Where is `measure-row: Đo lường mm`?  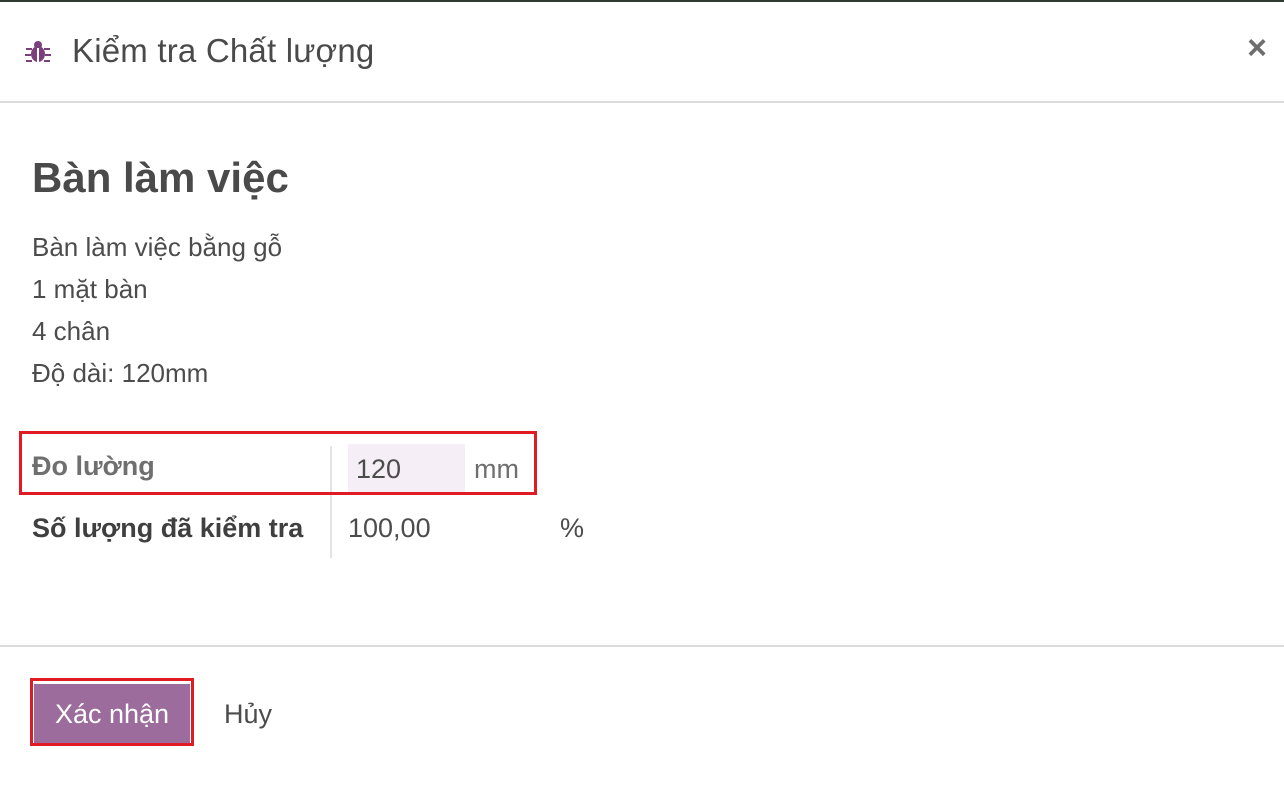 measure-row: Đo lường mm is located at coordinates (350, 472).